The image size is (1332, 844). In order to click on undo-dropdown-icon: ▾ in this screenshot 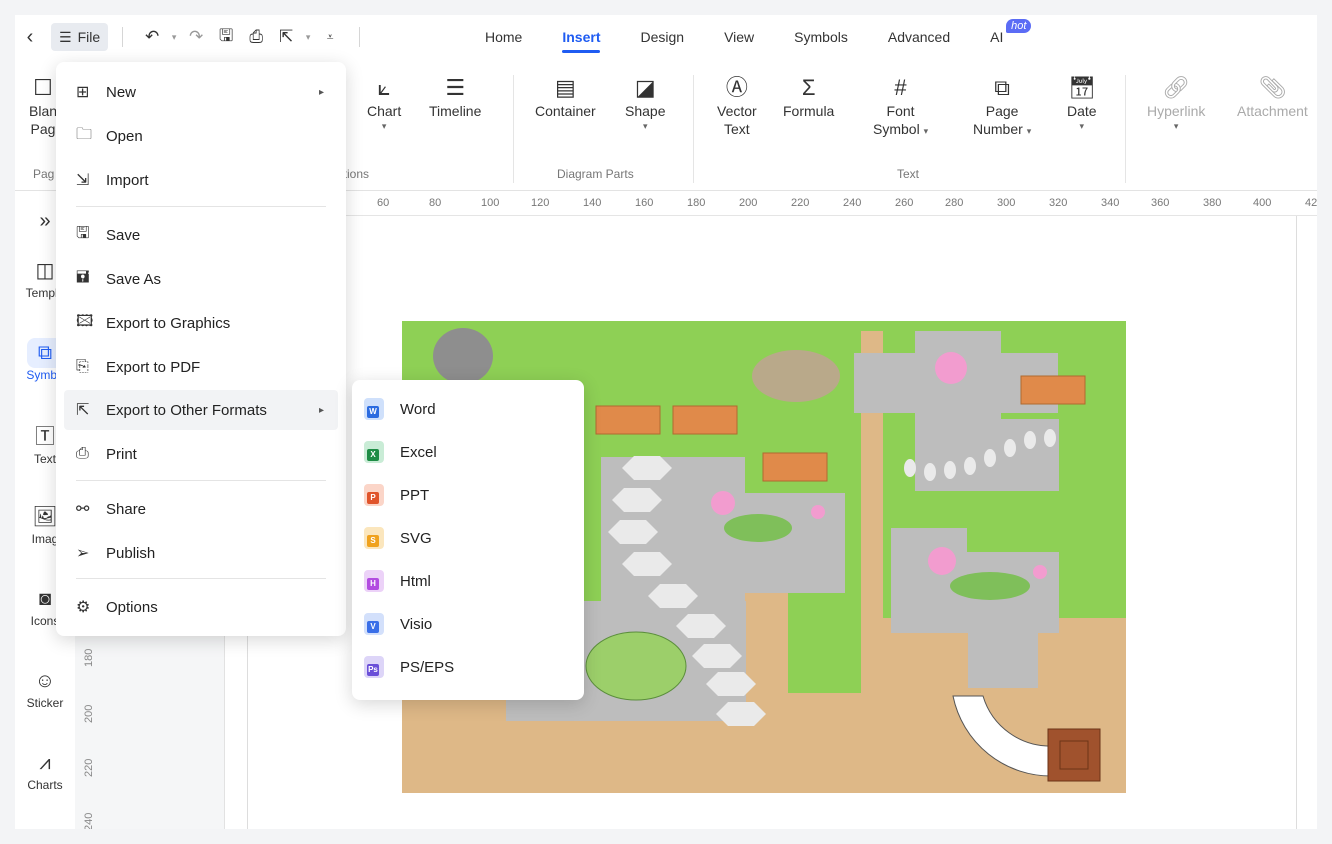, I will do `click(174, 37)`.